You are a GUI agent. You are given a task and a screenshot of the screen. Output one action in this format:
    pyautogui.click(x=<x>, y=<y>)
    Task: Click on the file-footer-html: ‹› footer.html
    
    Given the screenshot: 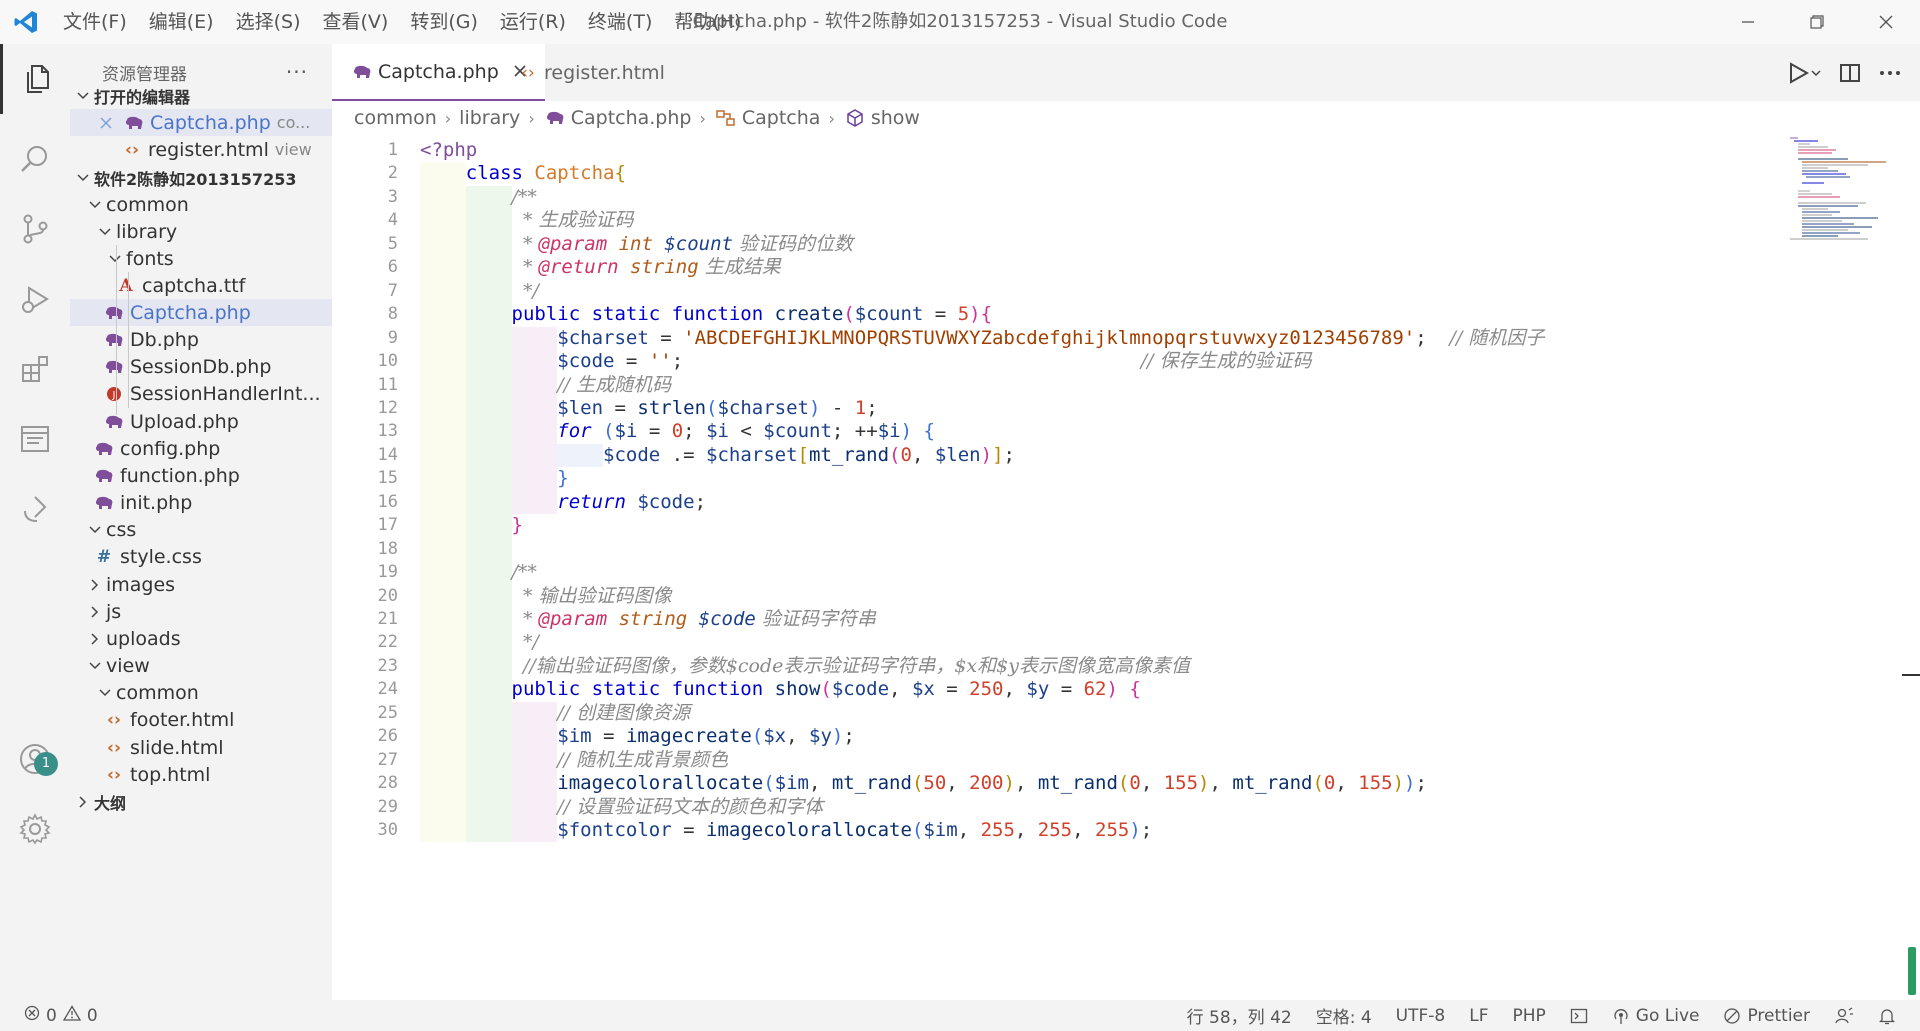 What is the action you would take?
    pyautogui.click(x=217, y=719)
    